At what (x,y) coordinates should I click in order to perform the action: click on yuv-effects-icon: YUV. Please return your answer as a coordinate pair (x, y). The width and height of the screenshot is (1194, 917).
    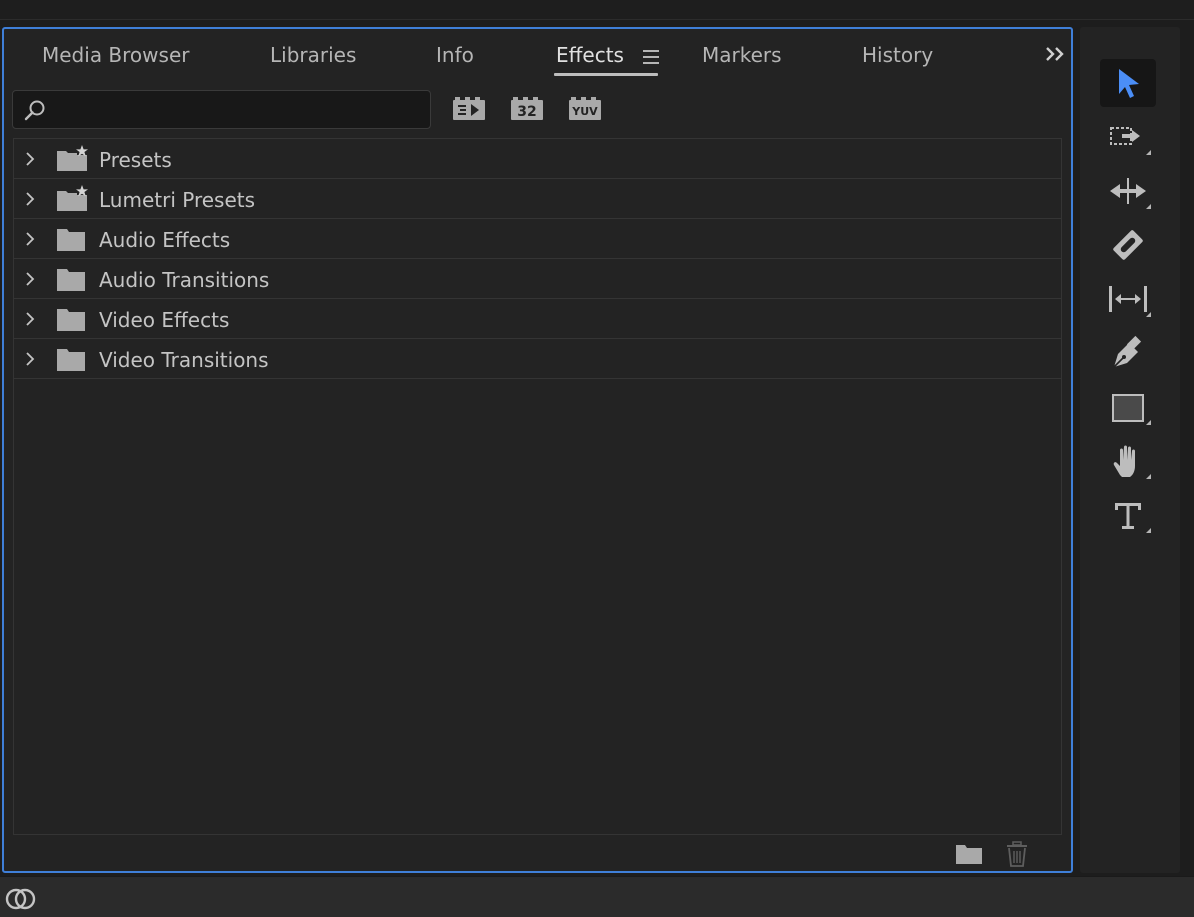
    Looking at the image, I should click on (585, 108).